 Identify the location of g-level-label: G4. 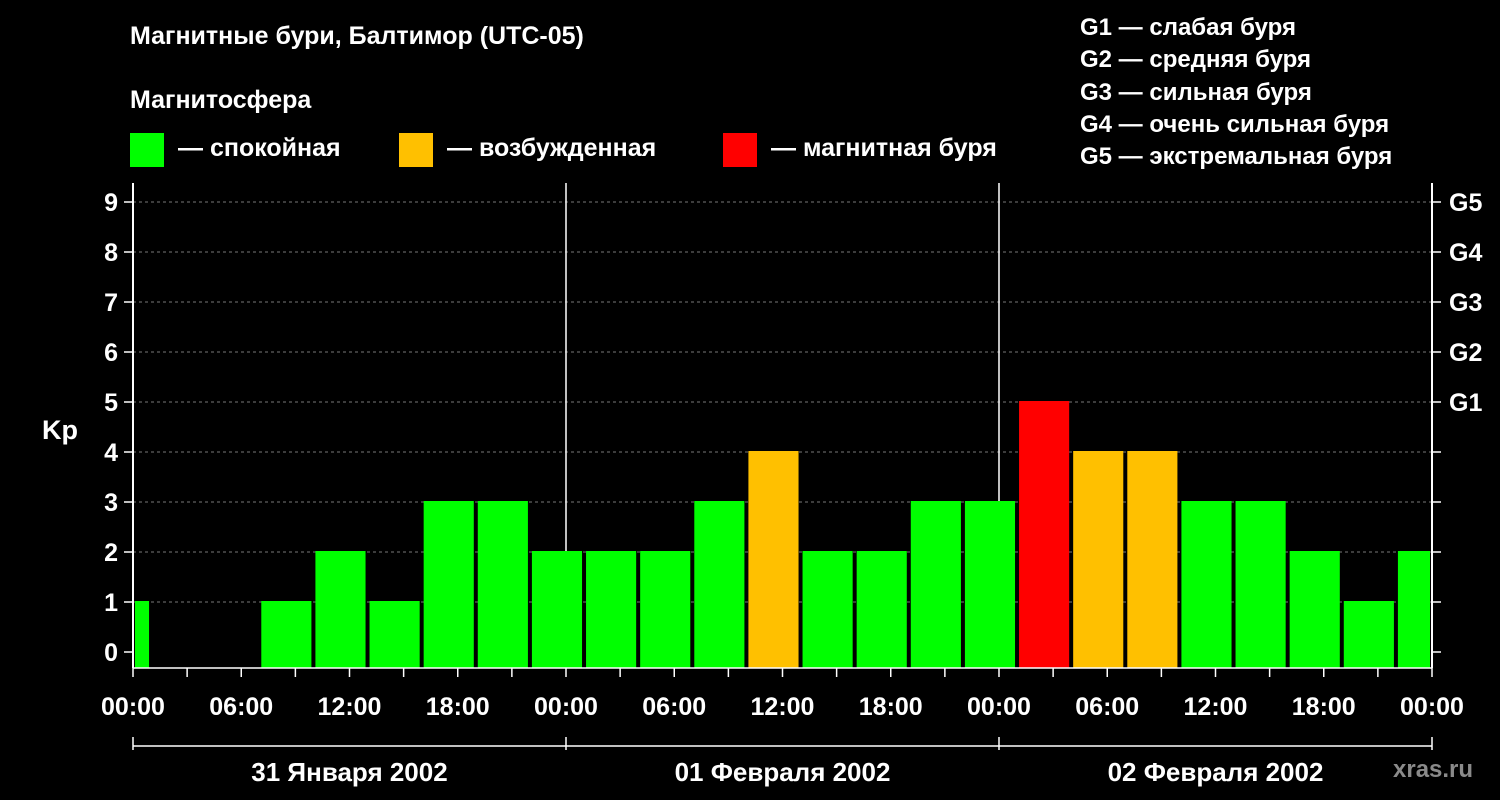
(1465, 253).